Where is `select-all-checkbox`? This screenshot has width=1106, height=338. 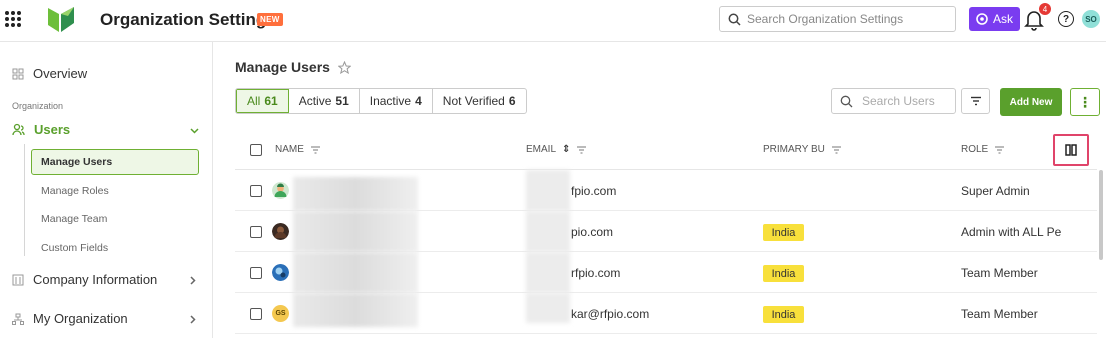
select-all-checkbox is located at coordinates (256, 150).